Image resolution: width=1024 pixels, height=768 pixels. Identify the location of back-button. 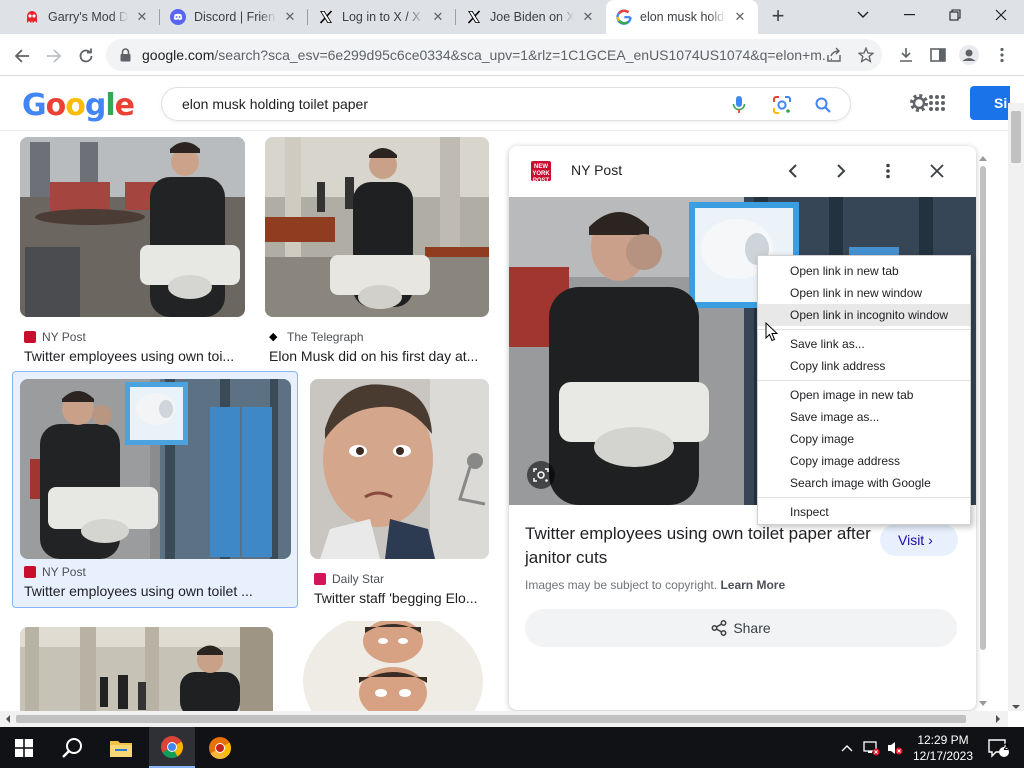
(22, 56).